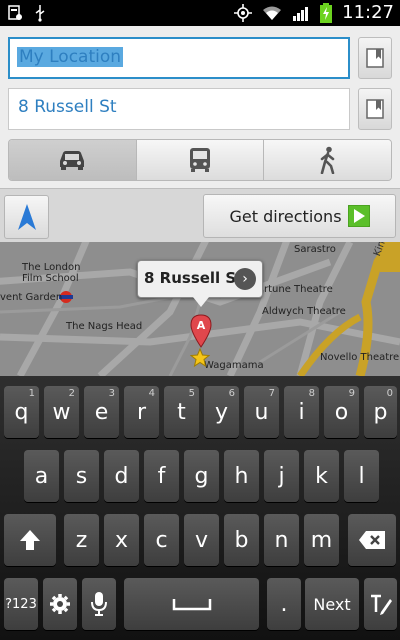 Image resolution: width=400 pixels, height=640 pixels. I want to click on key-q: q1, so click(21, 412).